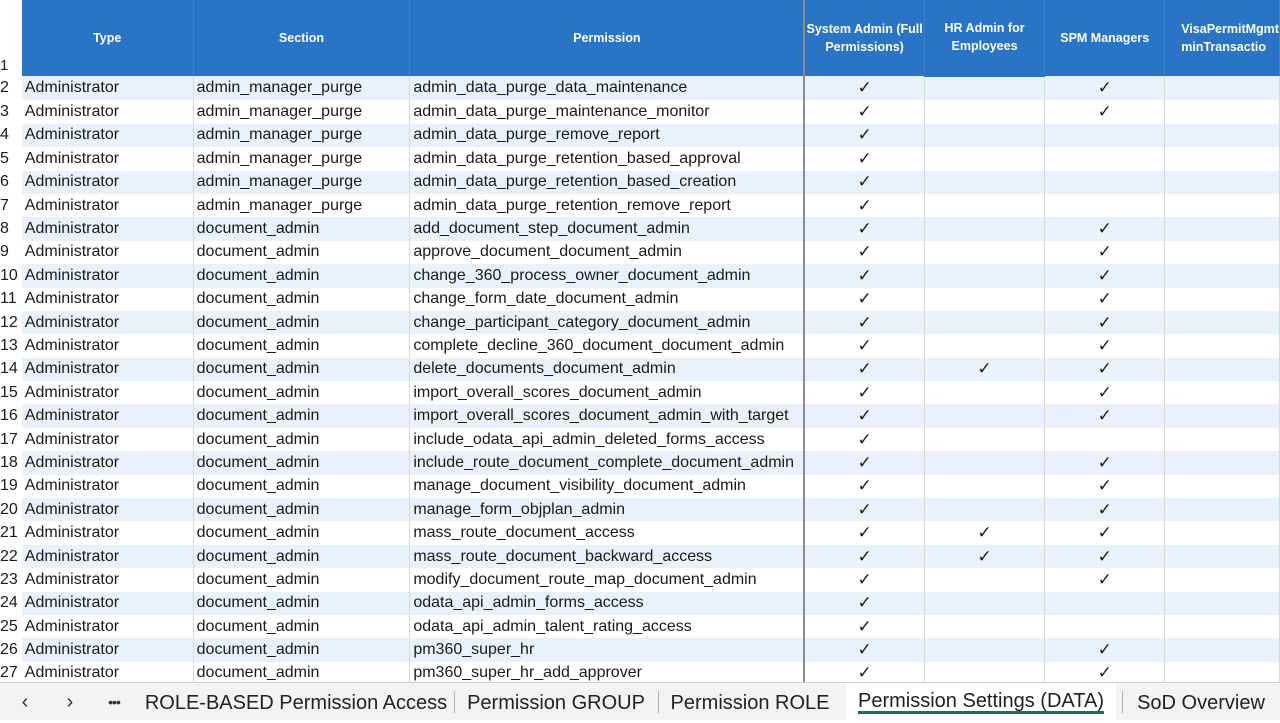 The height and width of the screenshot is (723, 1280). What do you see at coordinates (11, 439) in the screenshot?
I see `row-number: 17` at bounding box center [11, 439].